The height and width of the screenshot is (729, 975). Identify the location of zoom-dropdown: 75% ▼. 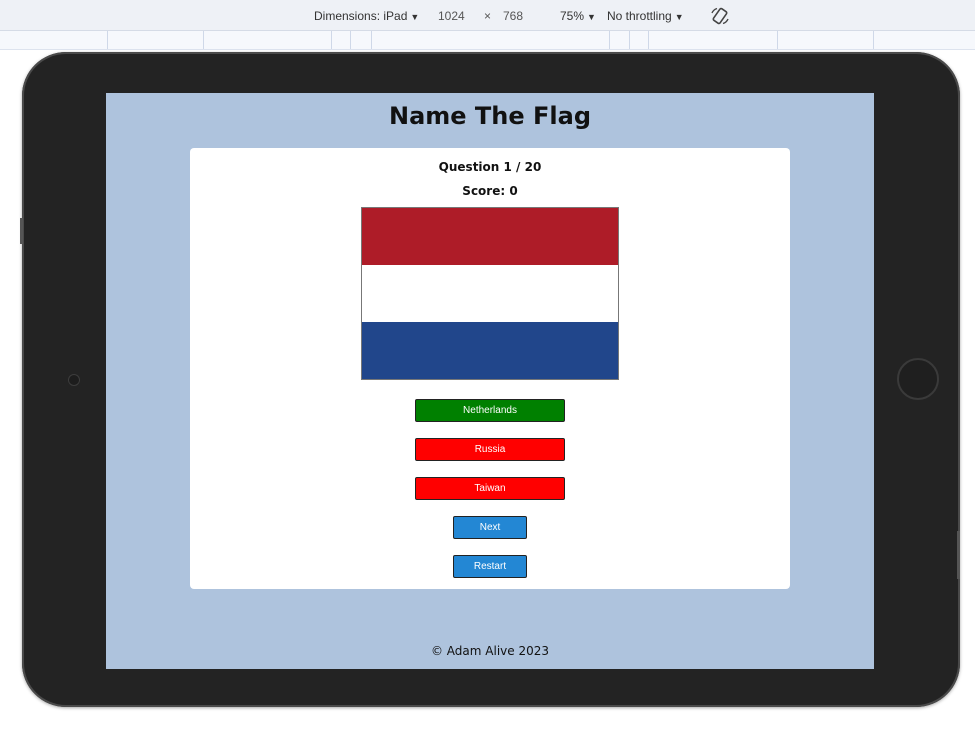
(578, 16).